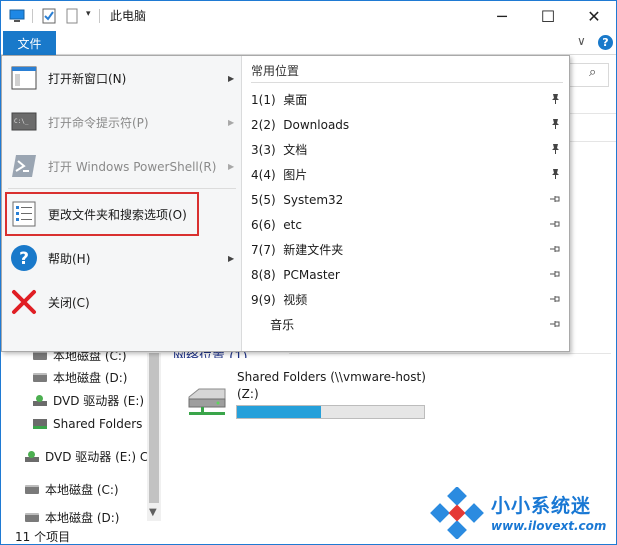  Describe the element at coordinates (207, 402) in the screenshot. I see `network-drive-icon` at that location.